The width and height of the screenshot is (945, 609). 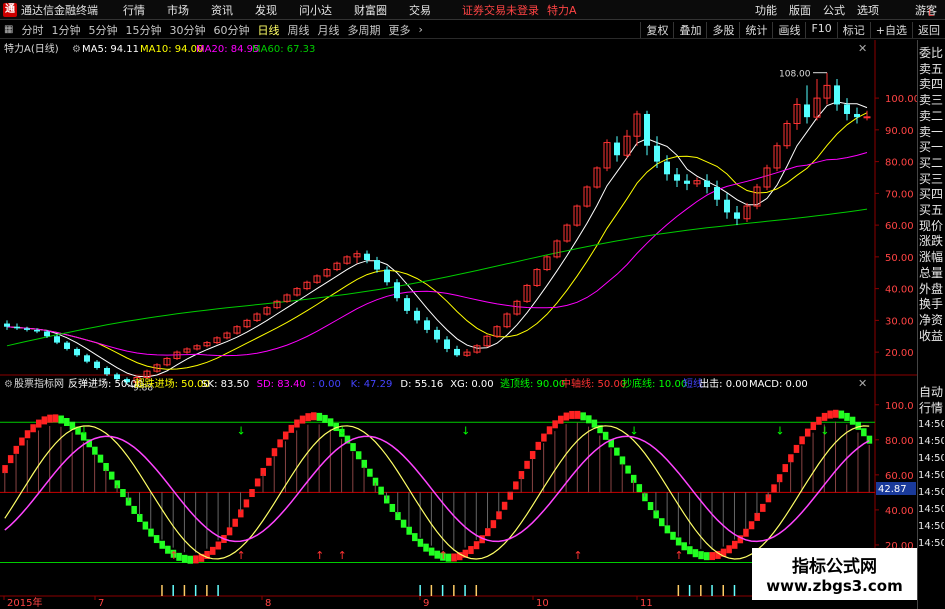 What do you see at coordinates (65, 30) in the screenshot?
I see `period-1min: 1分钟` at bounding box center [65, 30].